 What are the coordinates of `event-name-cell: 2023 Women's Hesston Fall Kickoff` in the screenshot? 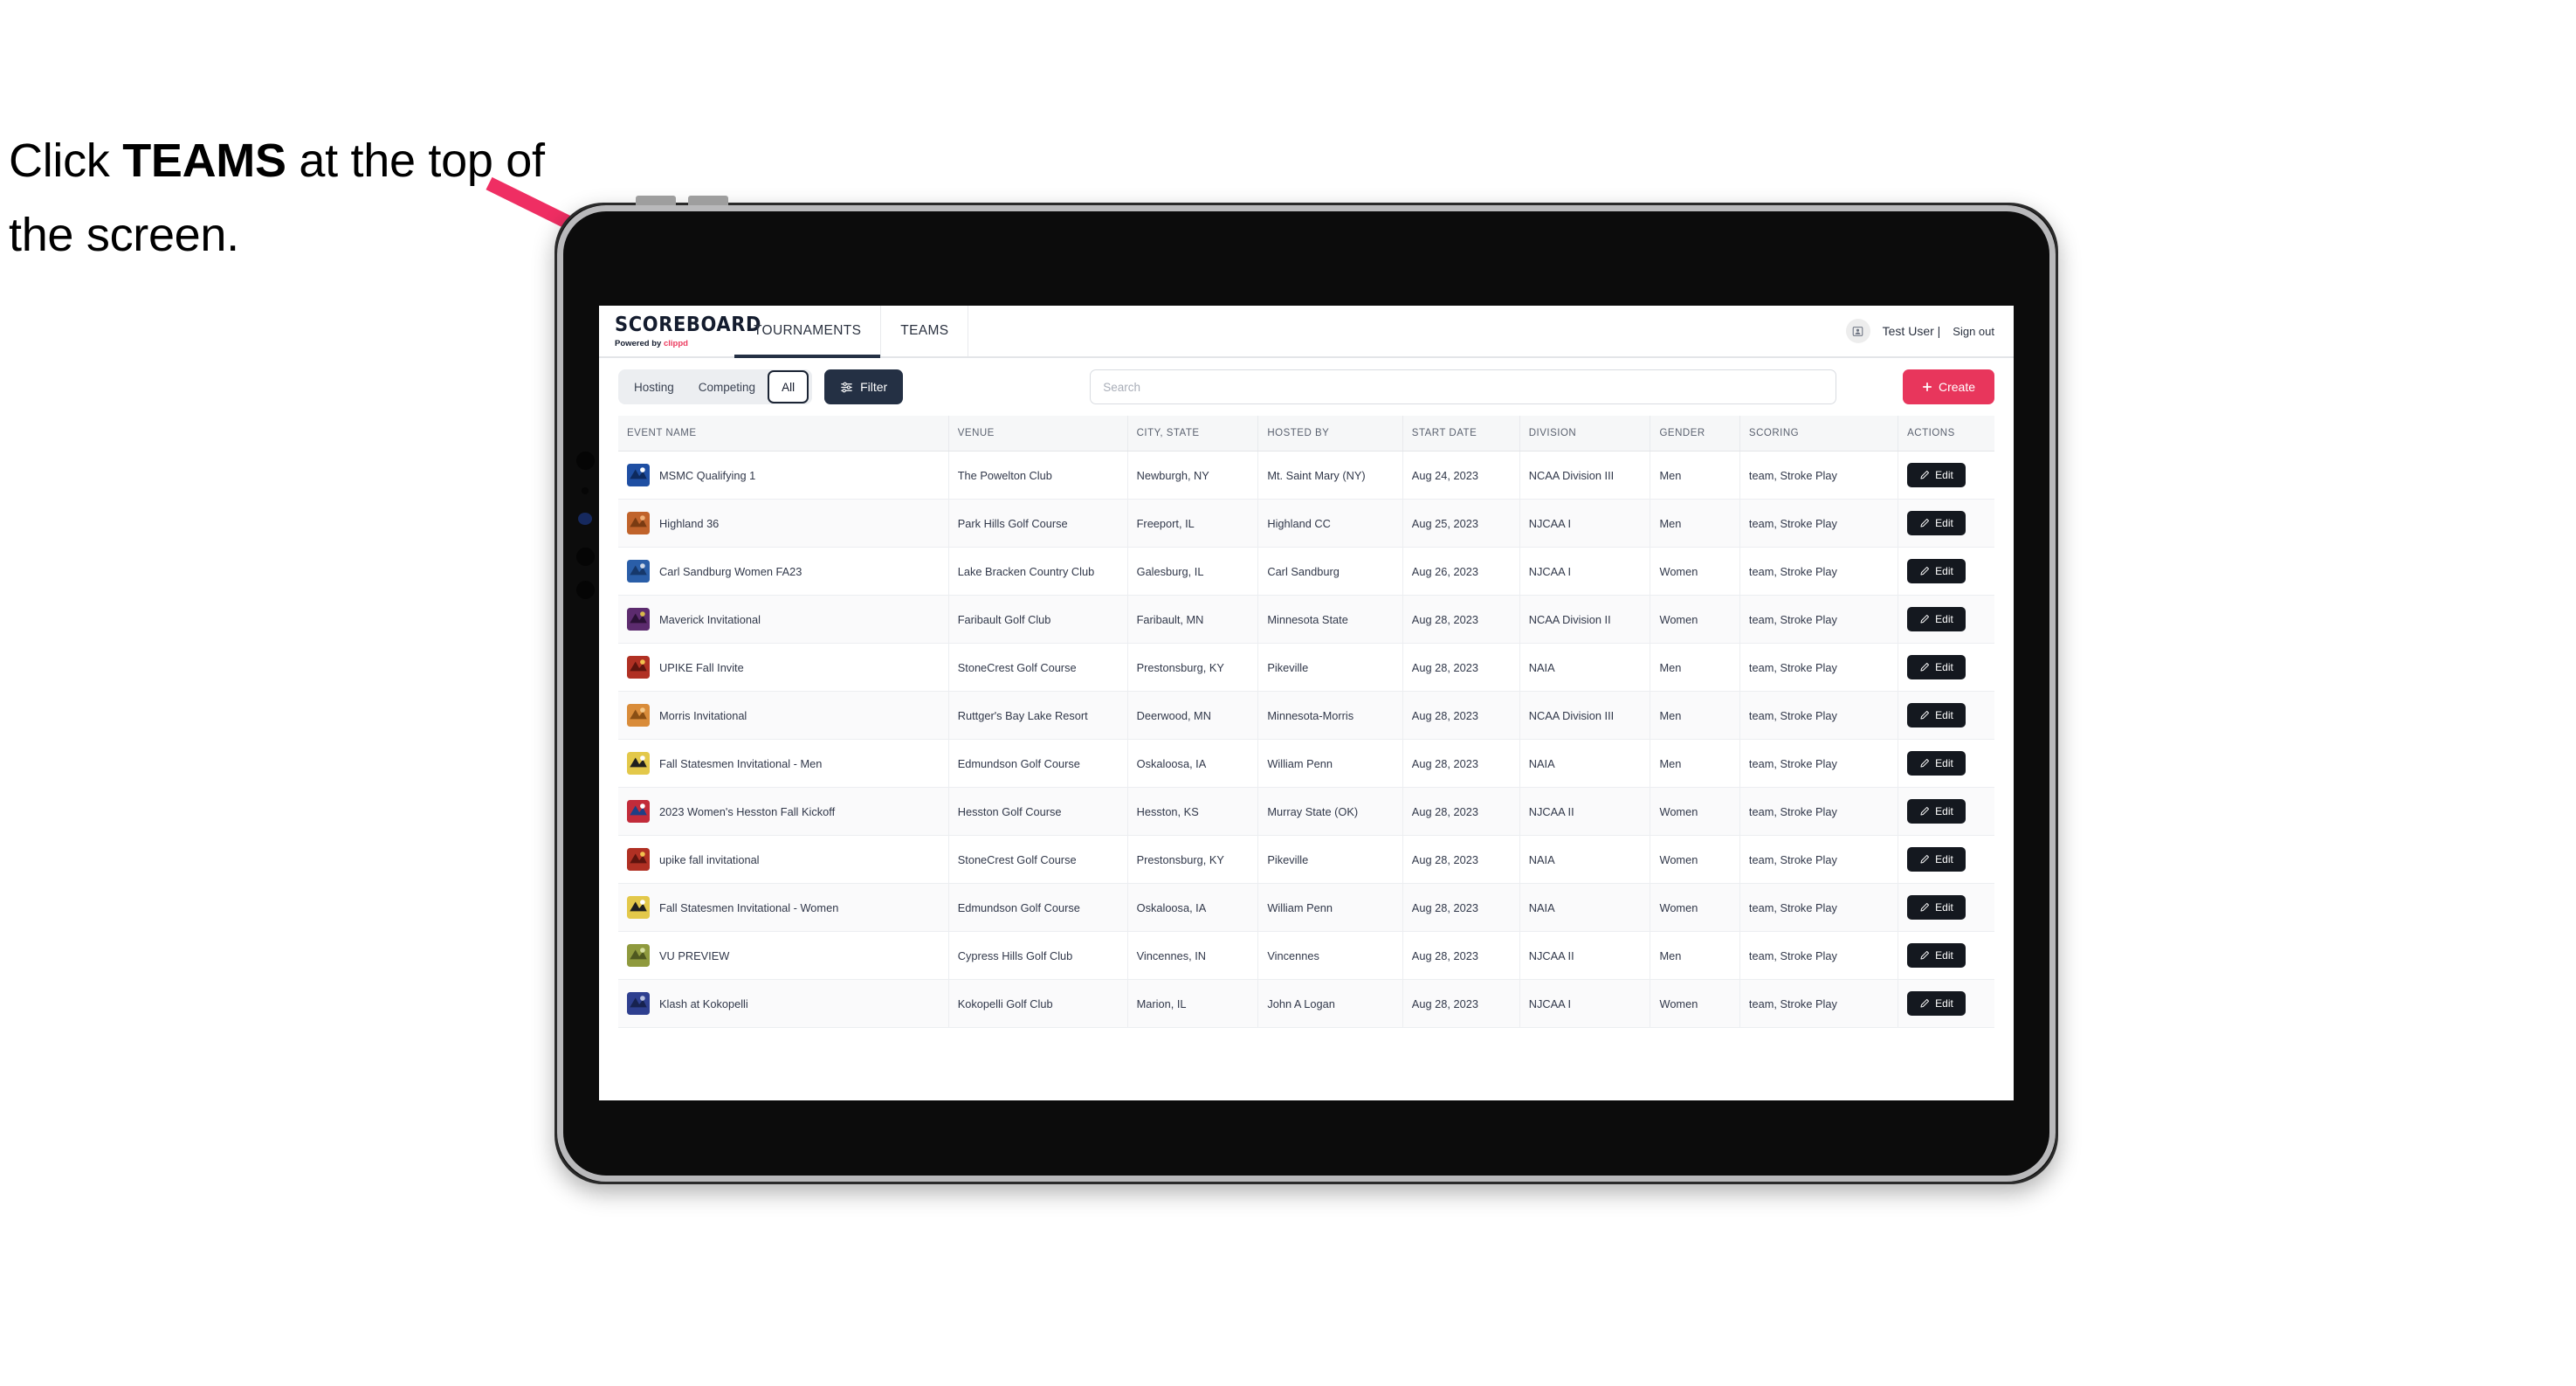 It's located at (783, 811).